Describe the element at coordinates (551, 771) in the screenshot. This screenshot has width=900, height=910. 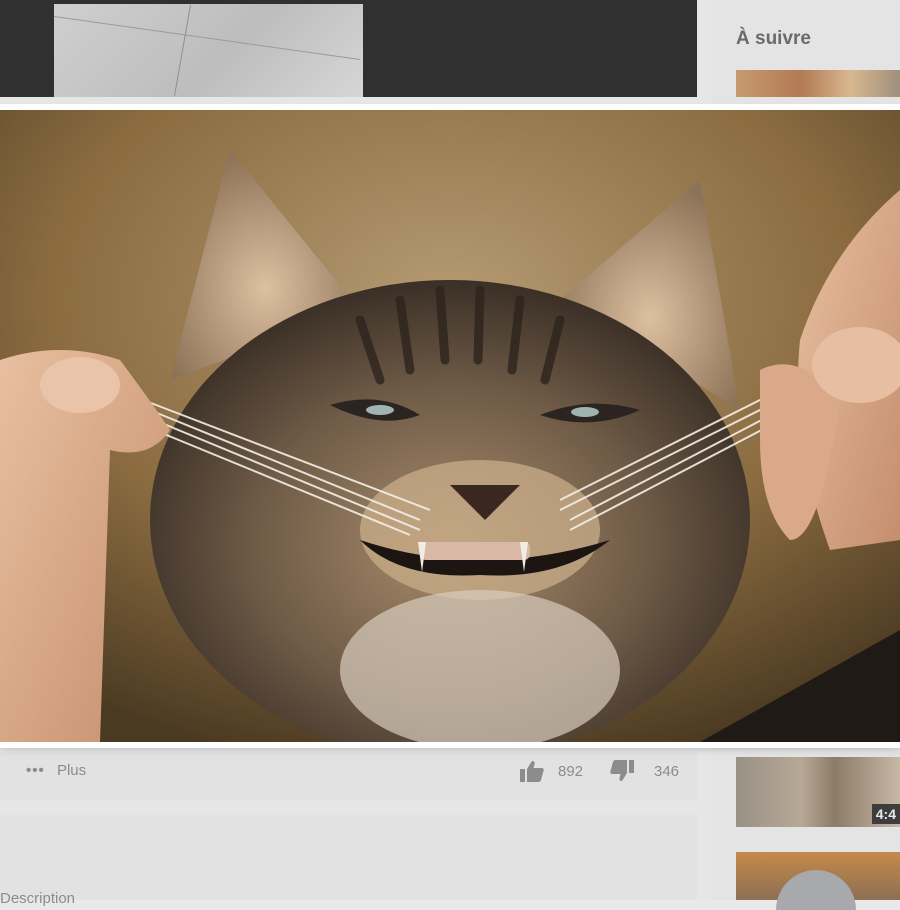
I see `like-button: 892` at that location.